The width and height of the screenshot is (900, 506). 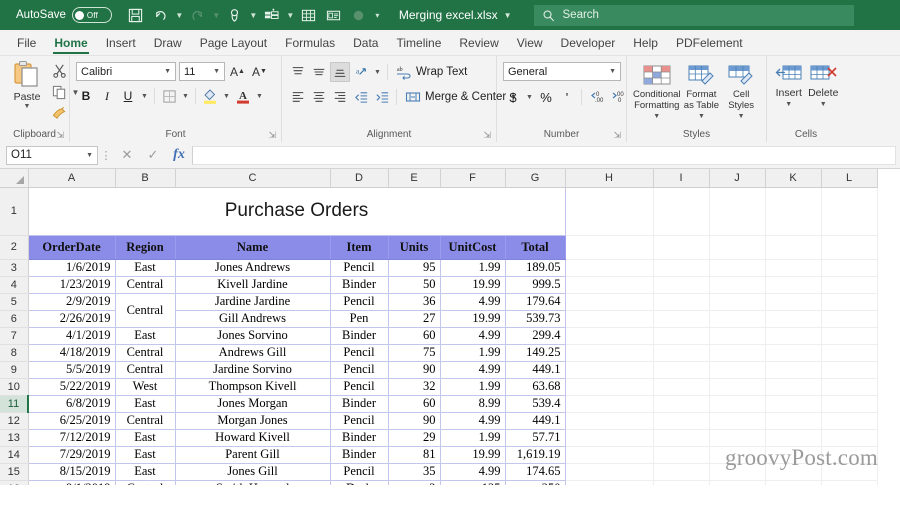 What do you see at coordinates (544, 155) in the screenshot?
I see `formula-input` at bounding box center [544, 155].